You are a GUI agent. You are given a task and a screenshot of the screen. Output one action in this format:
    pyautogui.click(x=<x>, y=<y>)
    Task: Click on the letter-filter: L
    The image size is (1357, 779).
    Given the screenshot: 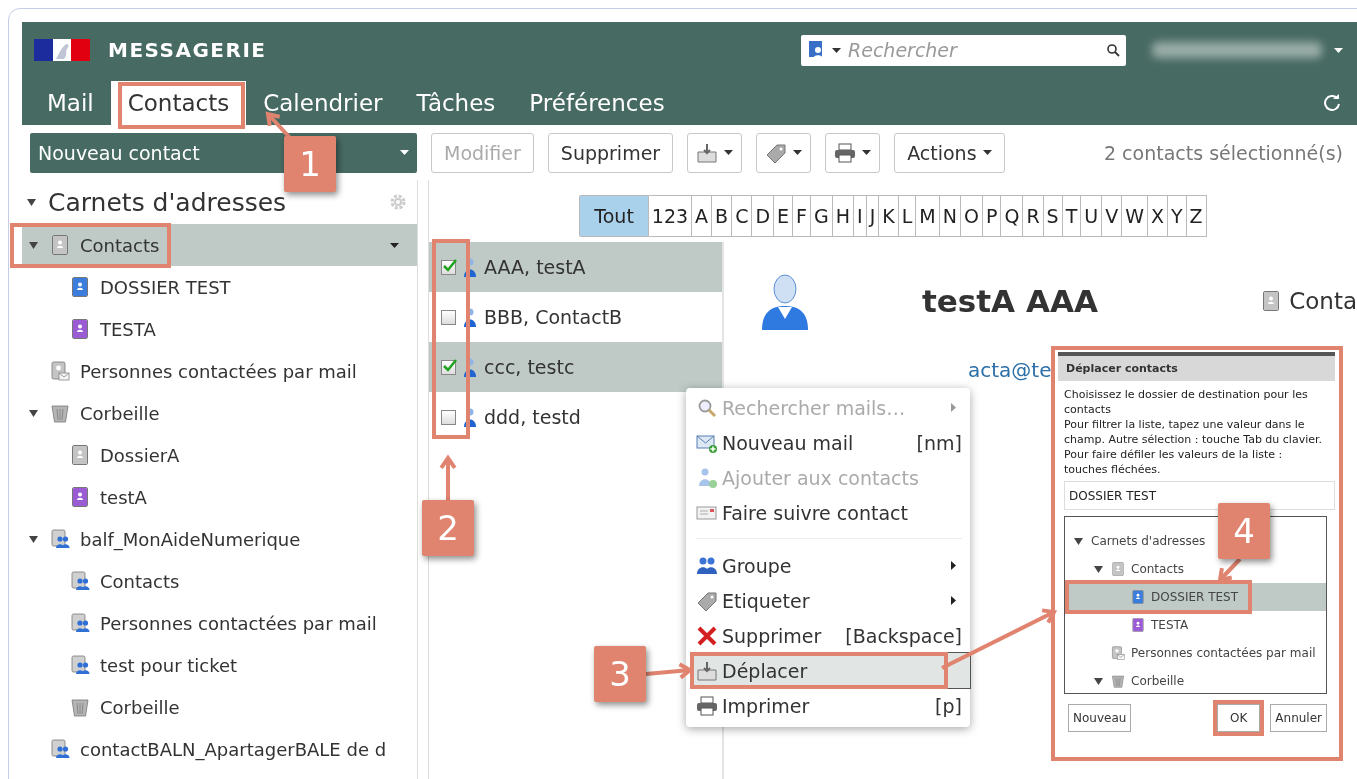 What is the action you would take?
    pyautogui.click(x=907, y=216)
    